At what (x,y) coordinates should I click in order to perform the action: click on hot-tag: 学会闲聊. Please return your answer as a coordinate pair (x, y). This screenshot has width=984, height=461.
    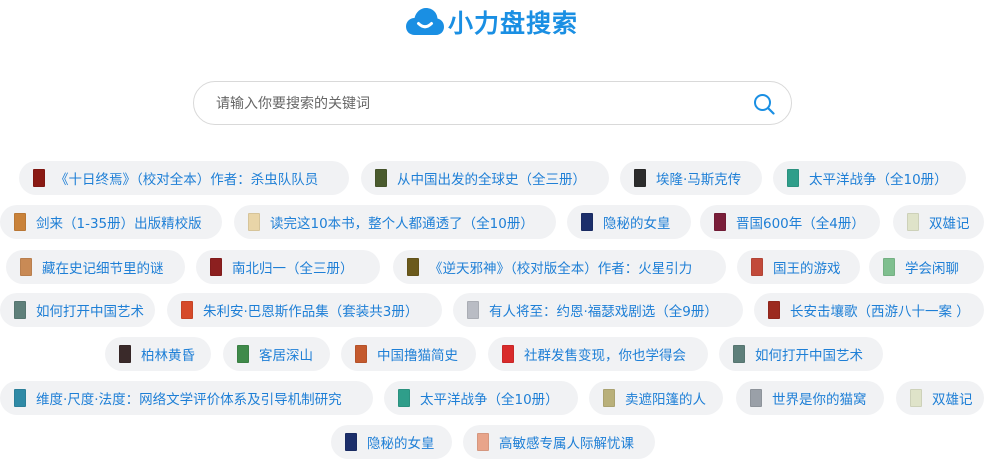
    Looking at the image, I should click on (926, 267).